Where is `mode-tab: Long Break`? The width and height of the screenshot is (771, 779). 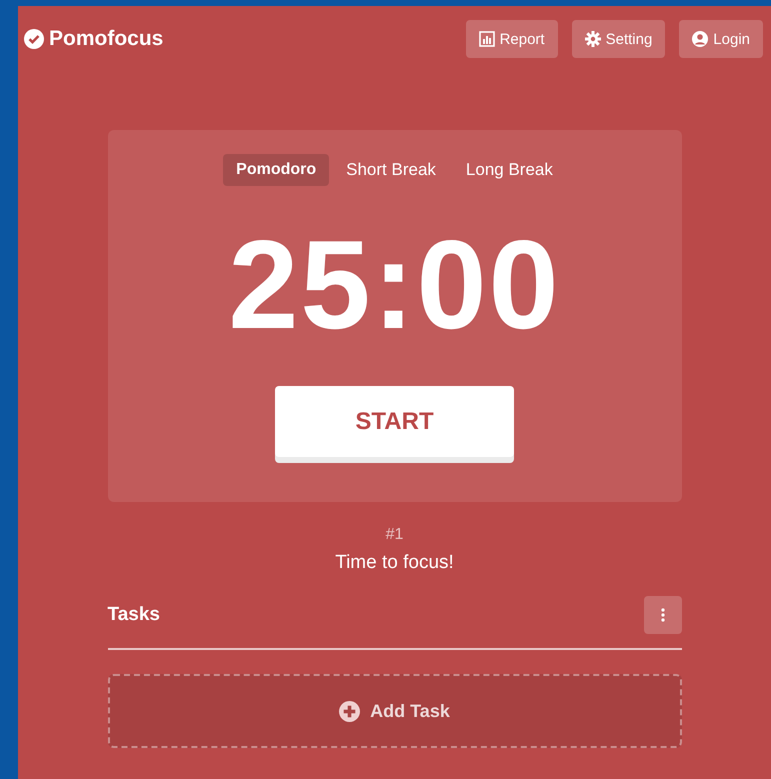 mode-tab: Long Break is located at coordinates (509, 170).